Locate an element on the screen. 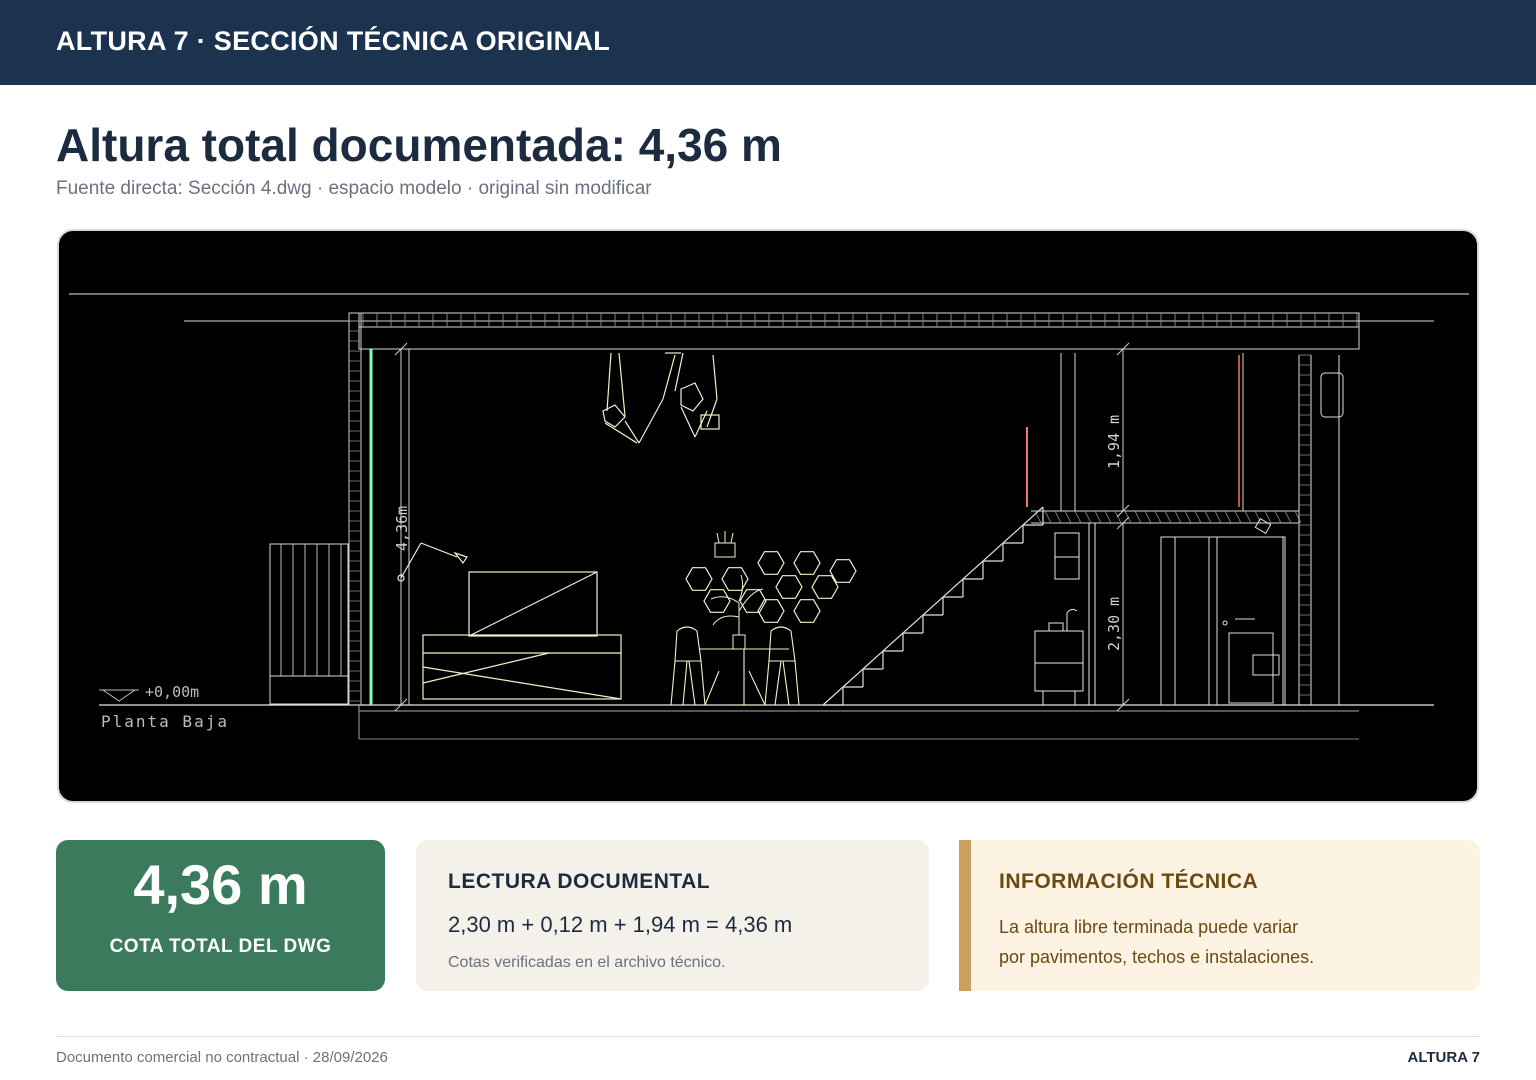 Image resolution: width=1536 pixels, height=1080 pixels. floor-slab is located at coordinates (766, 722).